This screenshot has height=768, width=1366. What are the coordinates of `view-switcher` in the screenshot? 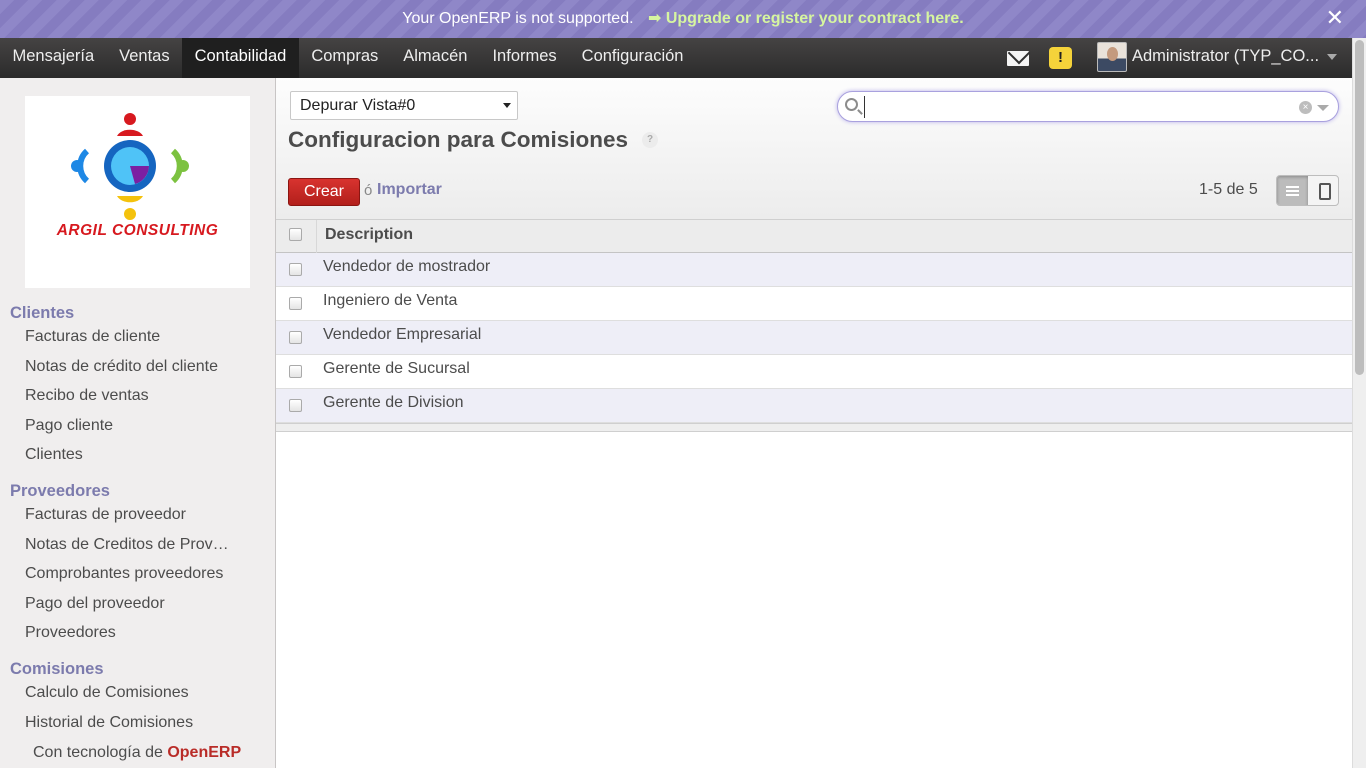 It's located at (1307, 190).